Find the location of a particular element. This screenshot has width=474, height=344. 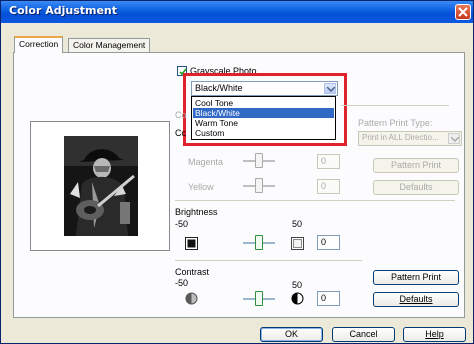

contrast-label: Contrast is located at coordinates (192, 272).